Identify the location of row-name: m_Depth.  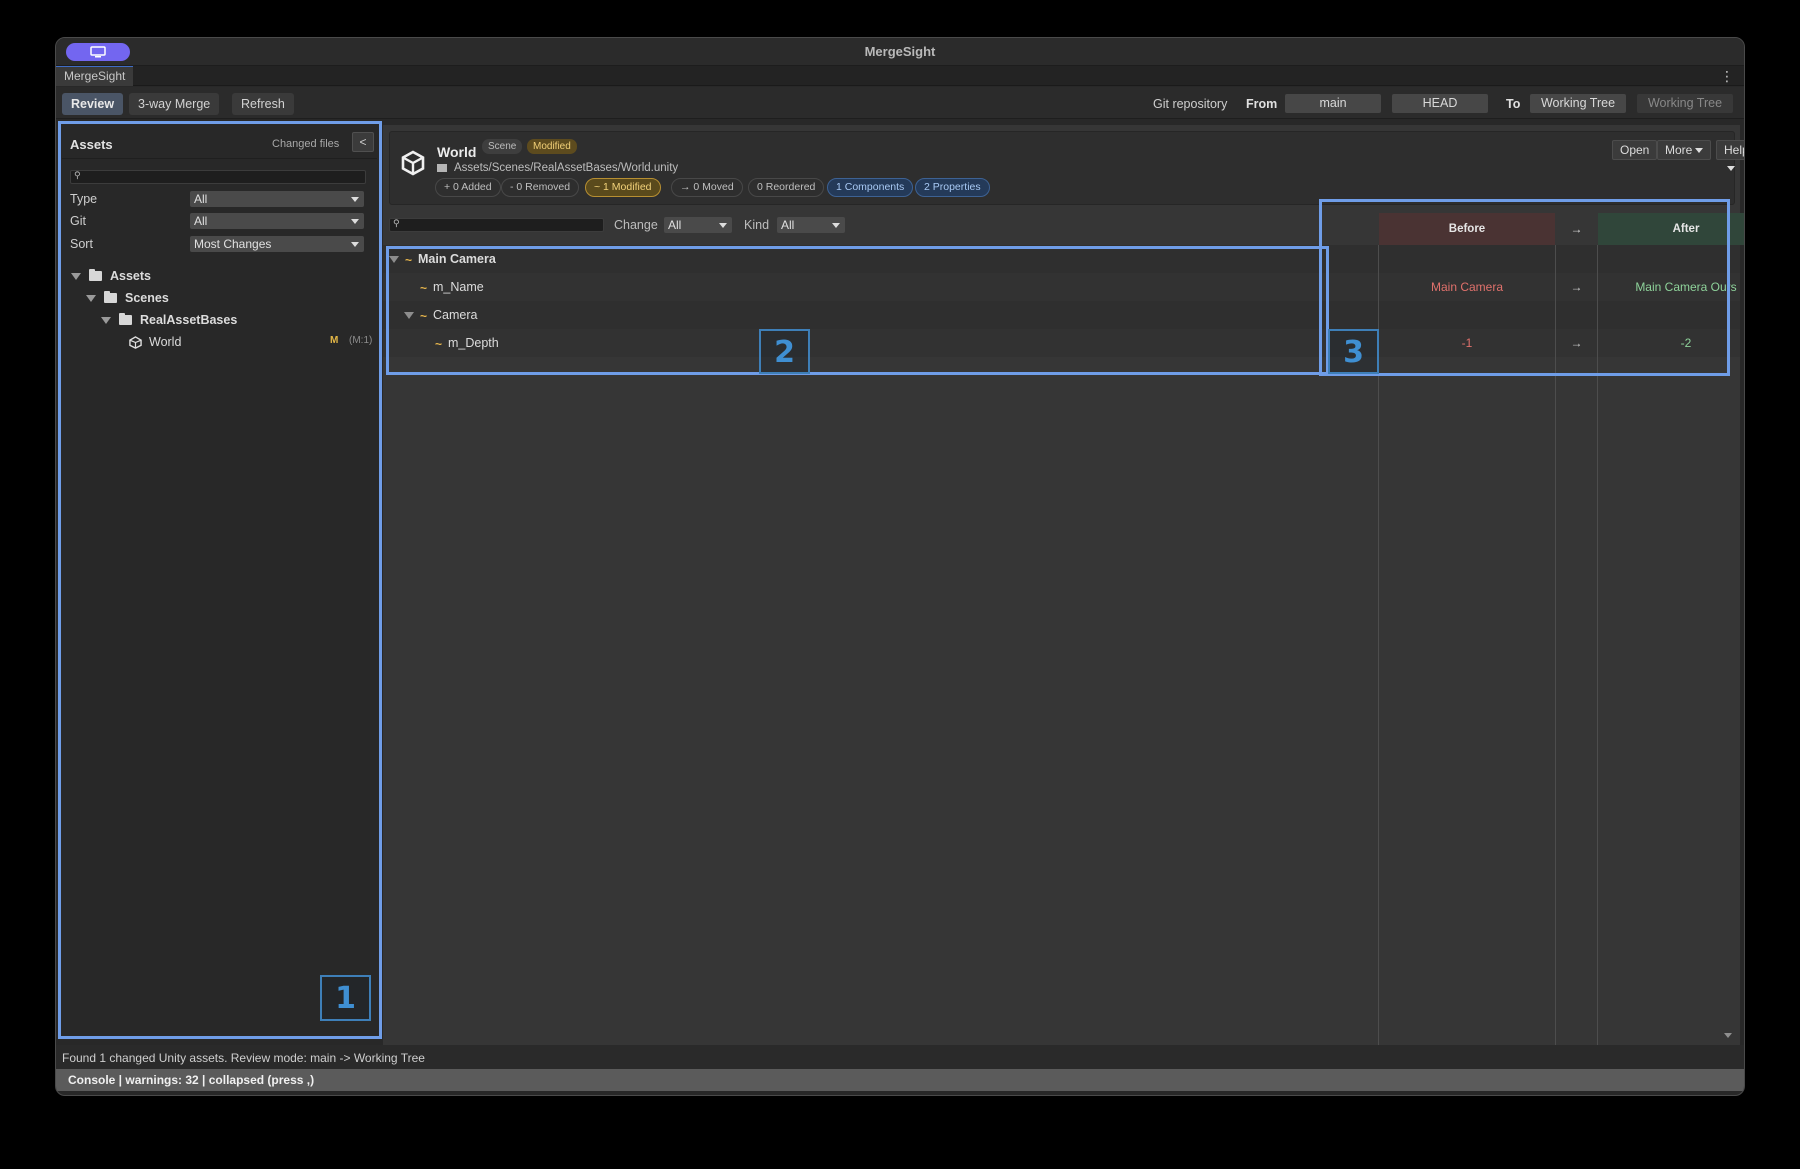
(473, 343).